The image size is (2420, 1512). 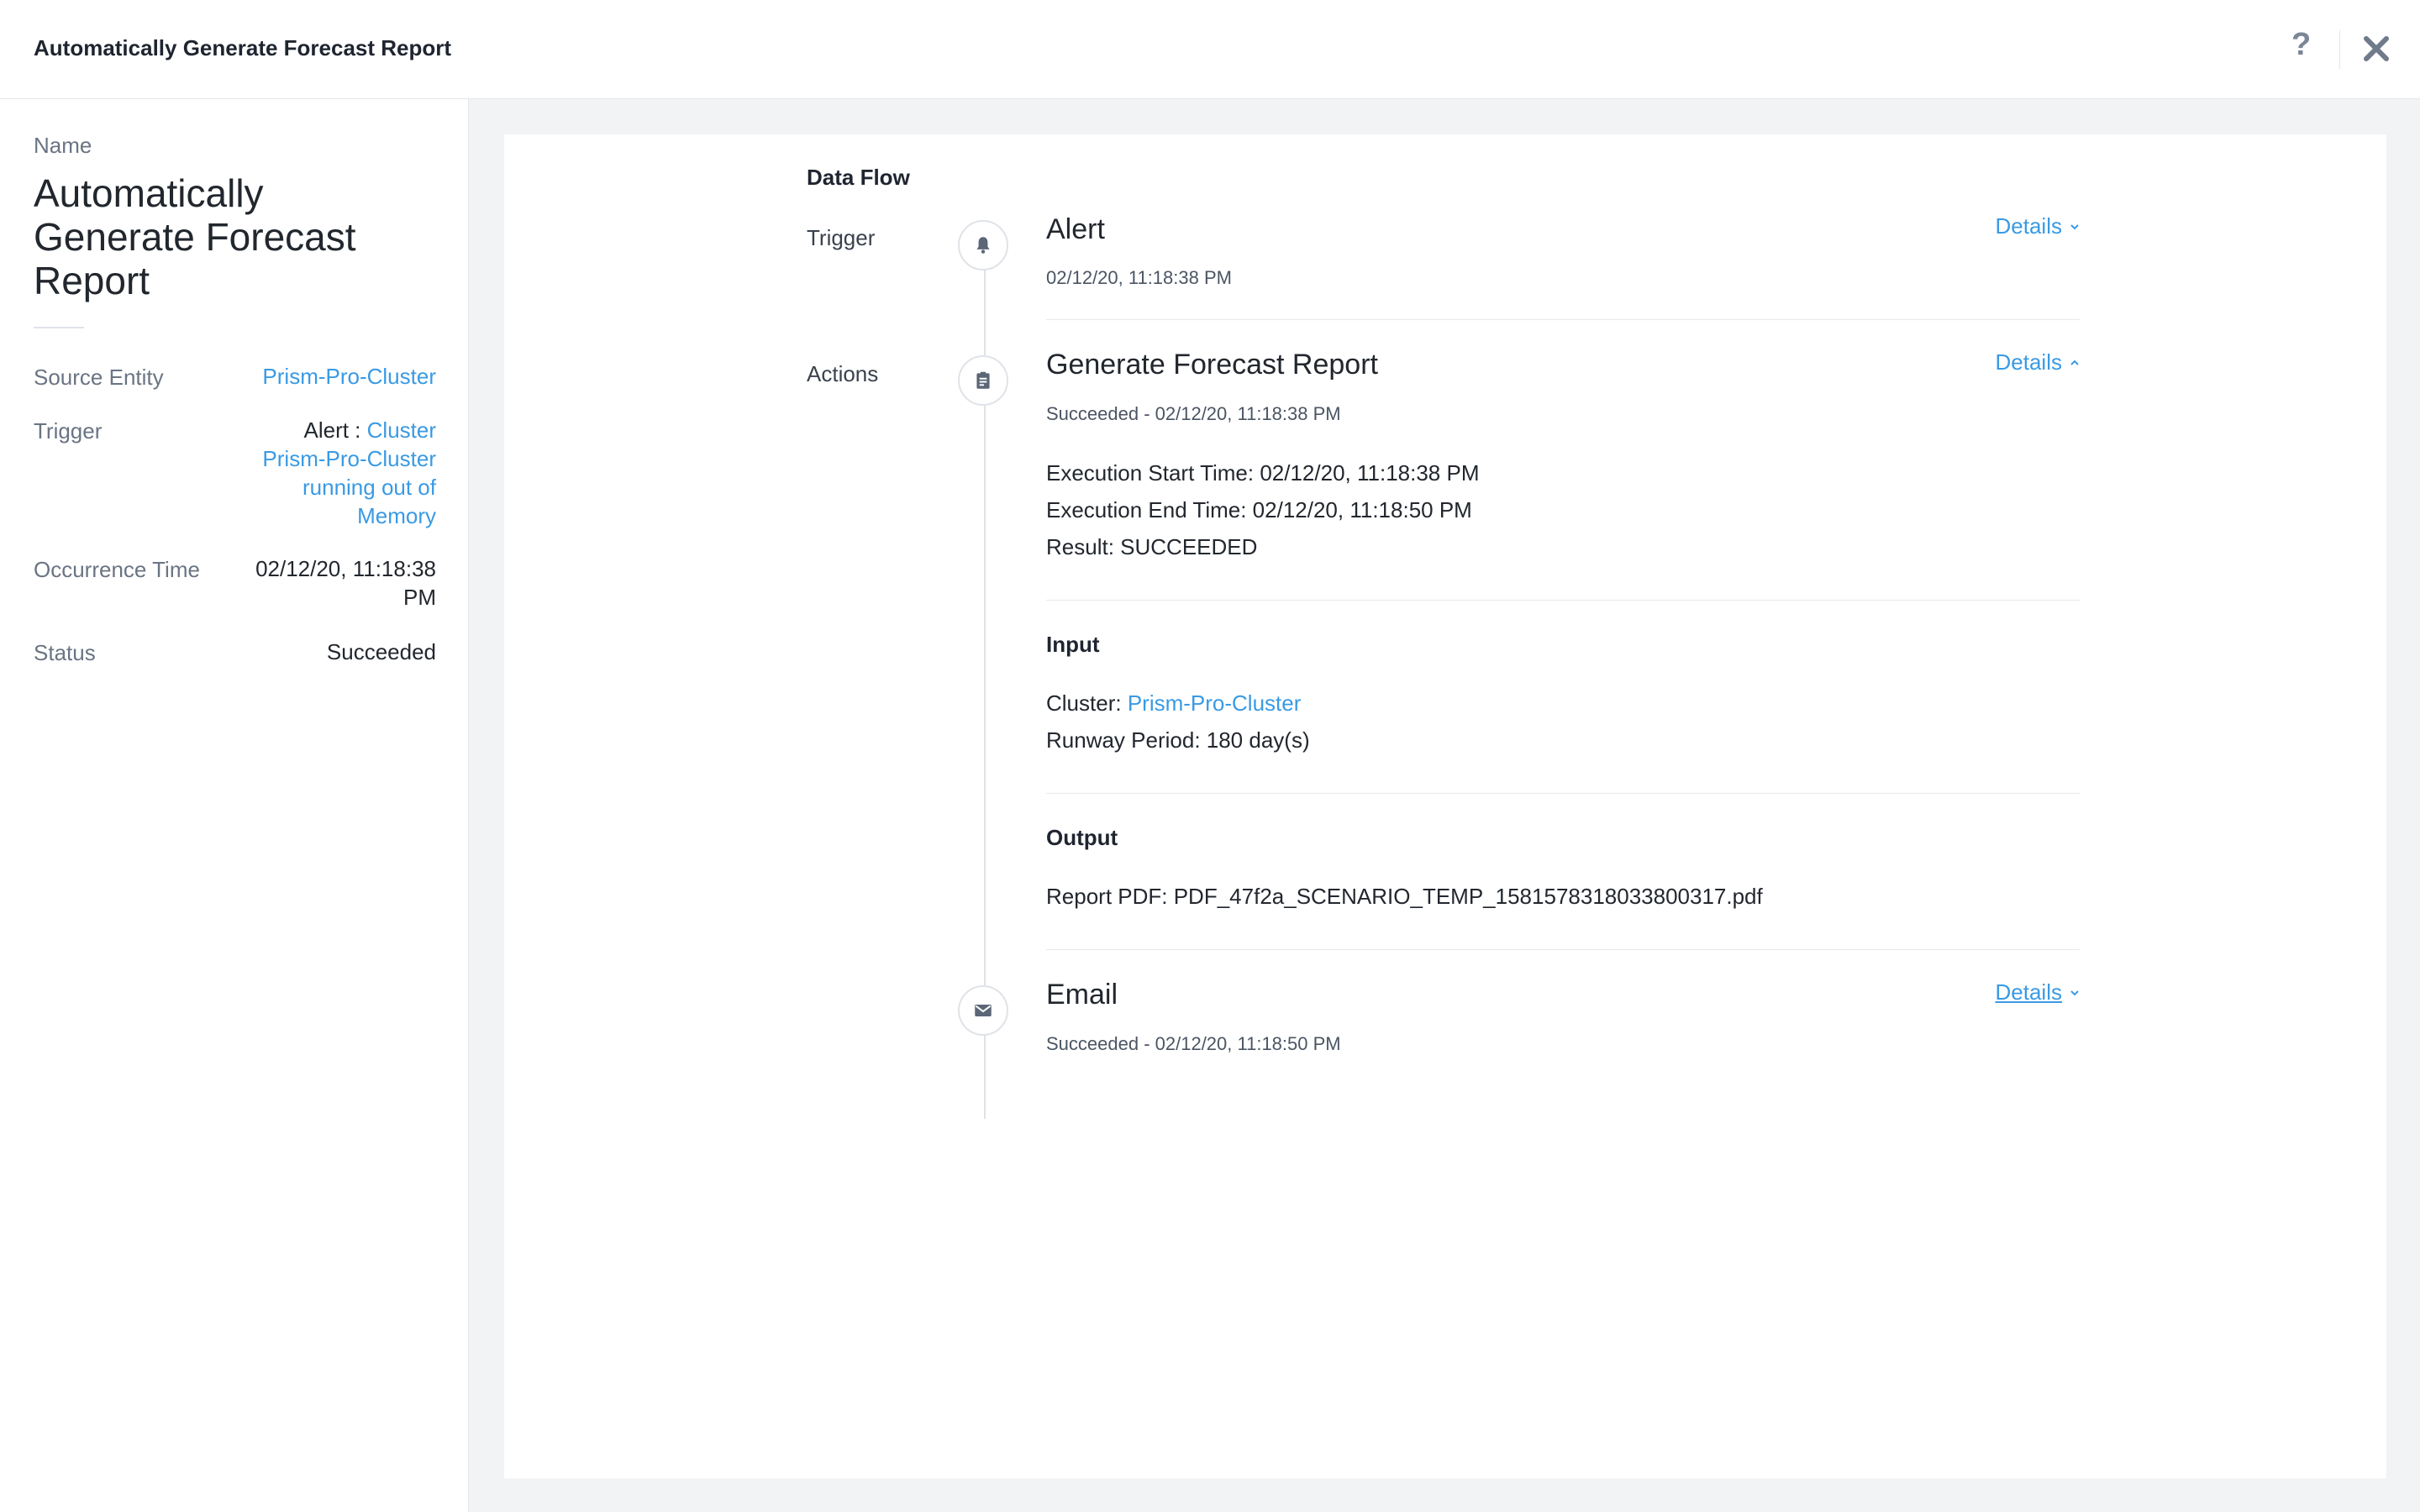 I want to click on email-details-label: Details, so click(x=2029, y=992).